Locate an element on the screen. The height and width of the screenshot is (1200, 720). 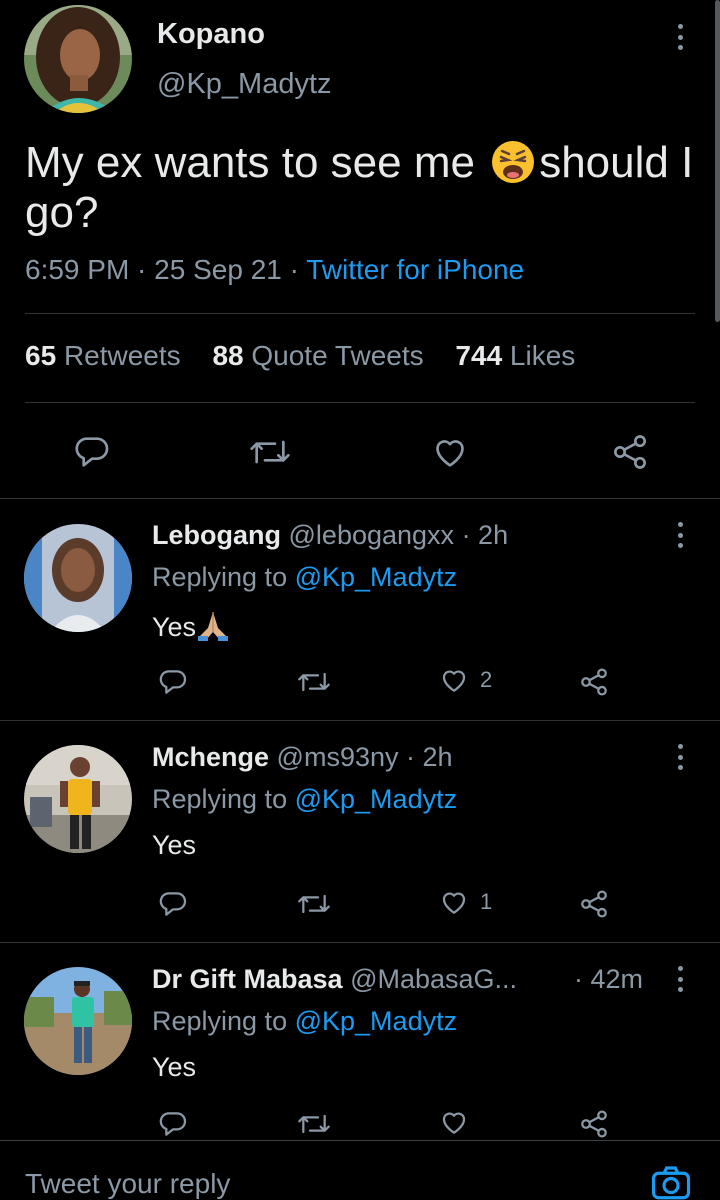
like-count: 2 is located at coordinates (486, 679).